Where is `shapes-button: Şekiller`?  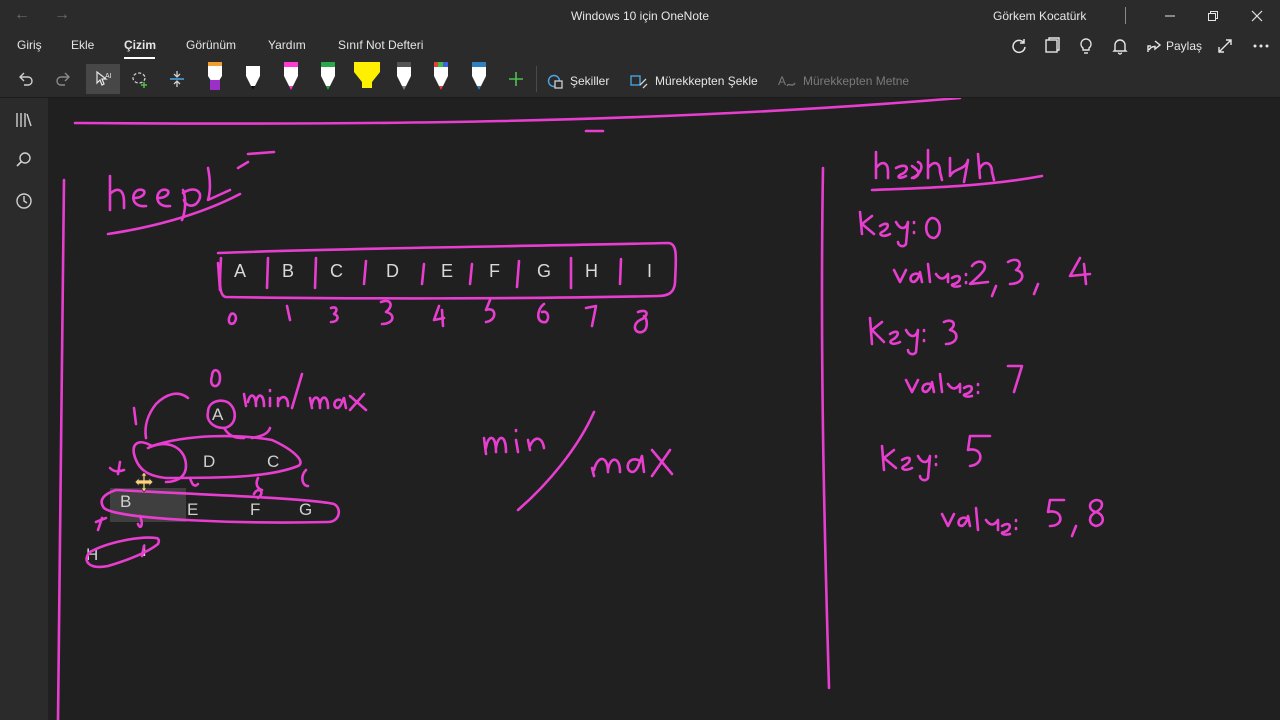 shapes-button: Şekiller is located at coordinates (577, 81).